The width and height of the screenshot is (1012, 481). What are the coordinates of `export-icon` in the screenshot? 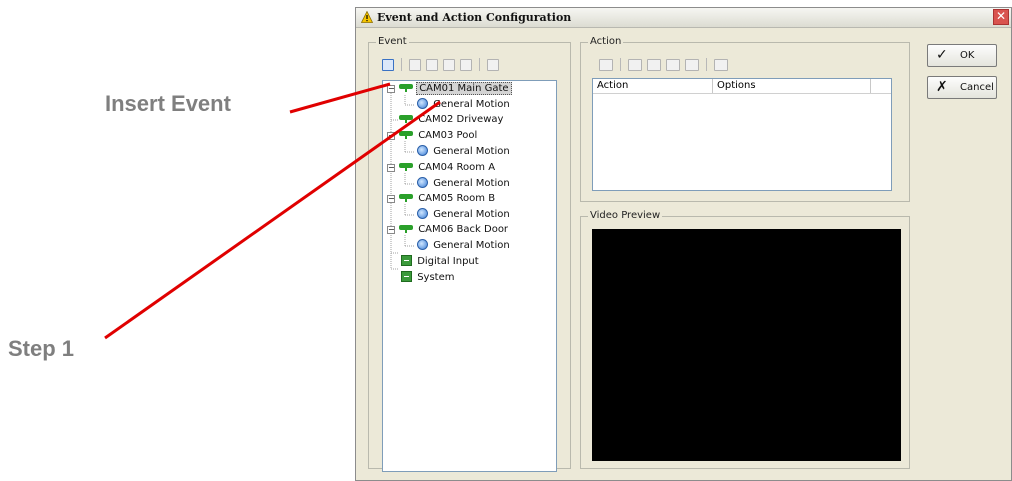 It's located at (493, 64).